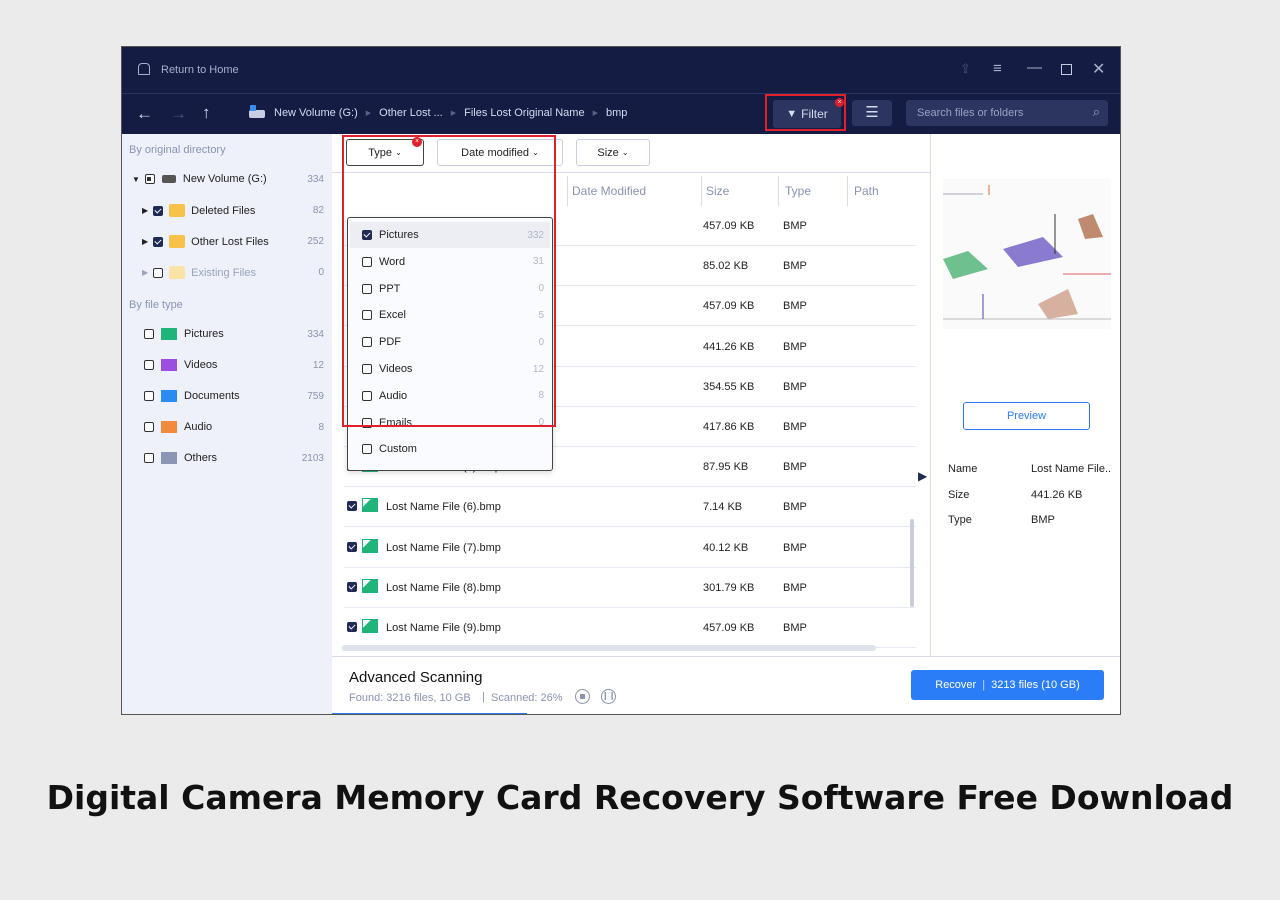 This screenshot has height=900, width=1280. I want to click on home-icon, so click(144, 69).